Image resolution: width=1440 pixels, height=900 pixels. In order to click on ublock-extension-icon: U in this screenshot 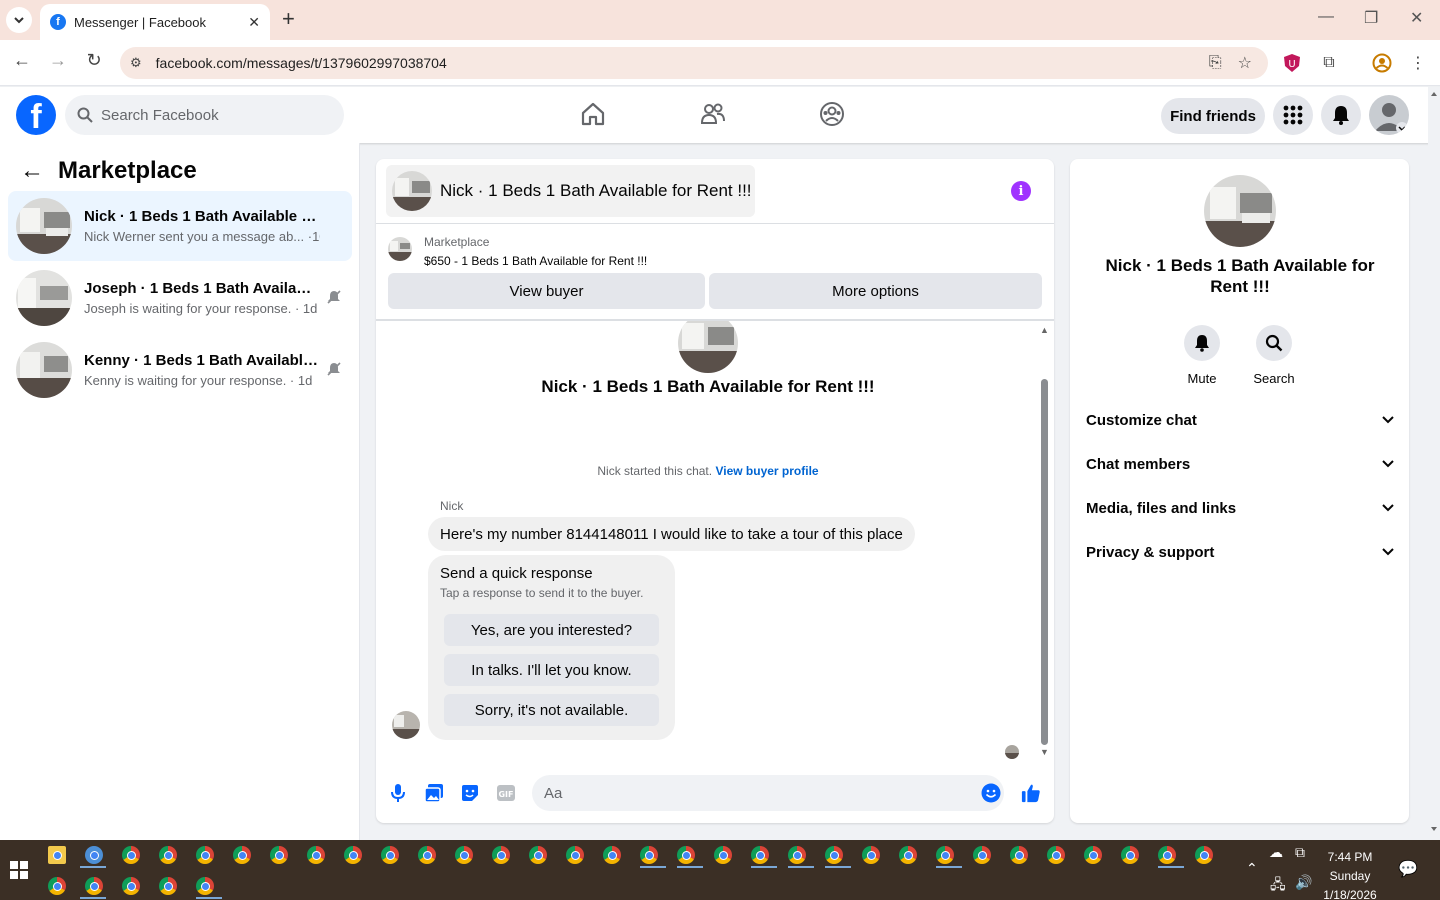, I will do `click(1292, 63)`.